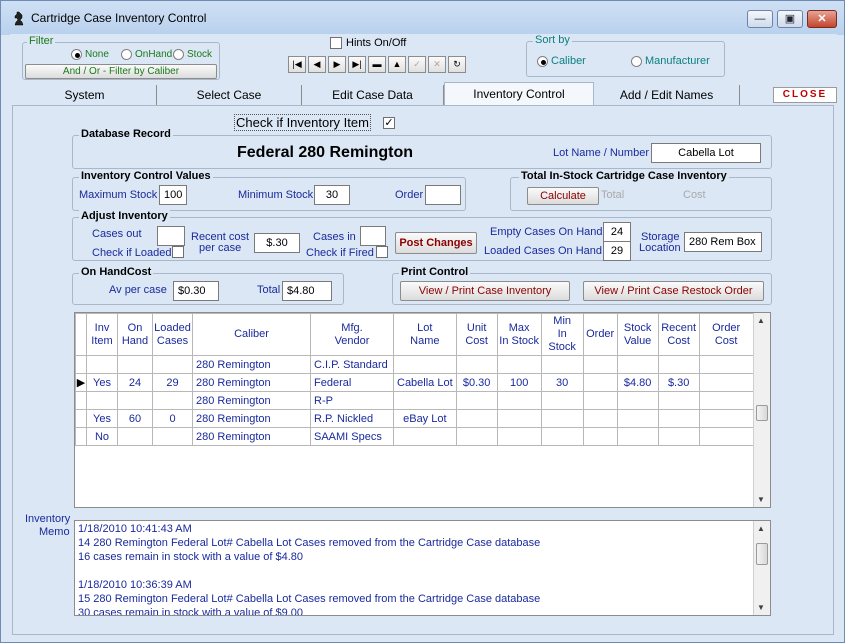 The image size is (845, 643). Describe the element at coordinates (251, 334) in the screenshot. I see `column-header: Caliber` at that location.